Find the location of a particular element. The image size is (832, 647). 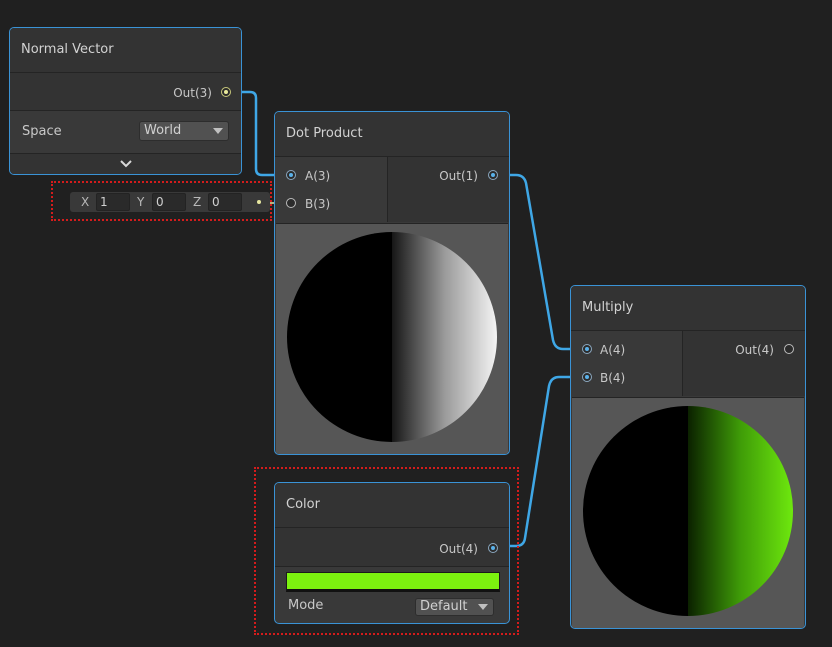

dot-product-inputs is located at coordinates (330, 189).